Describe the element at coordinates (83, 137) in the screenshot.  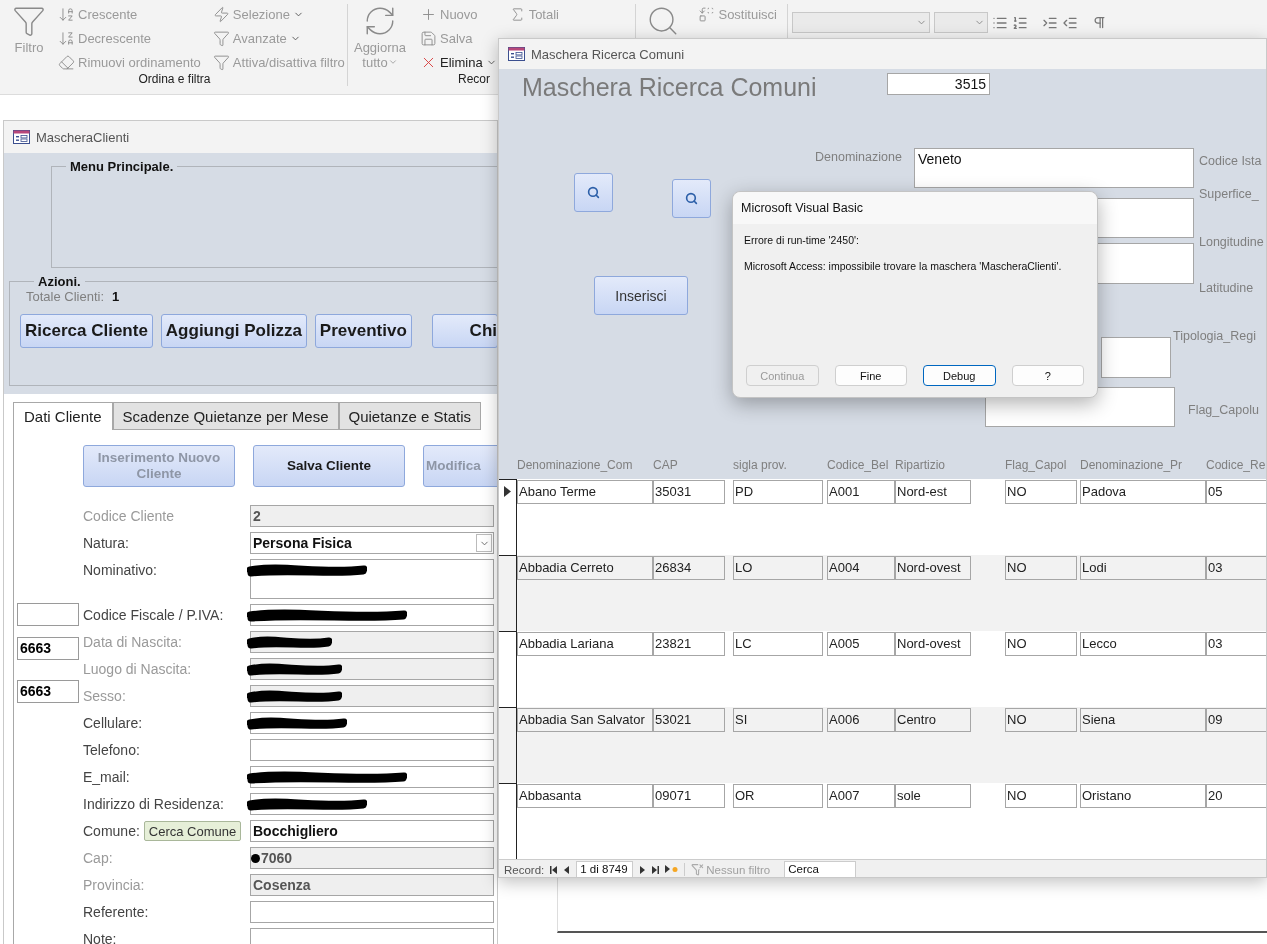
I see `window-title: MascheraClienti` at that location.